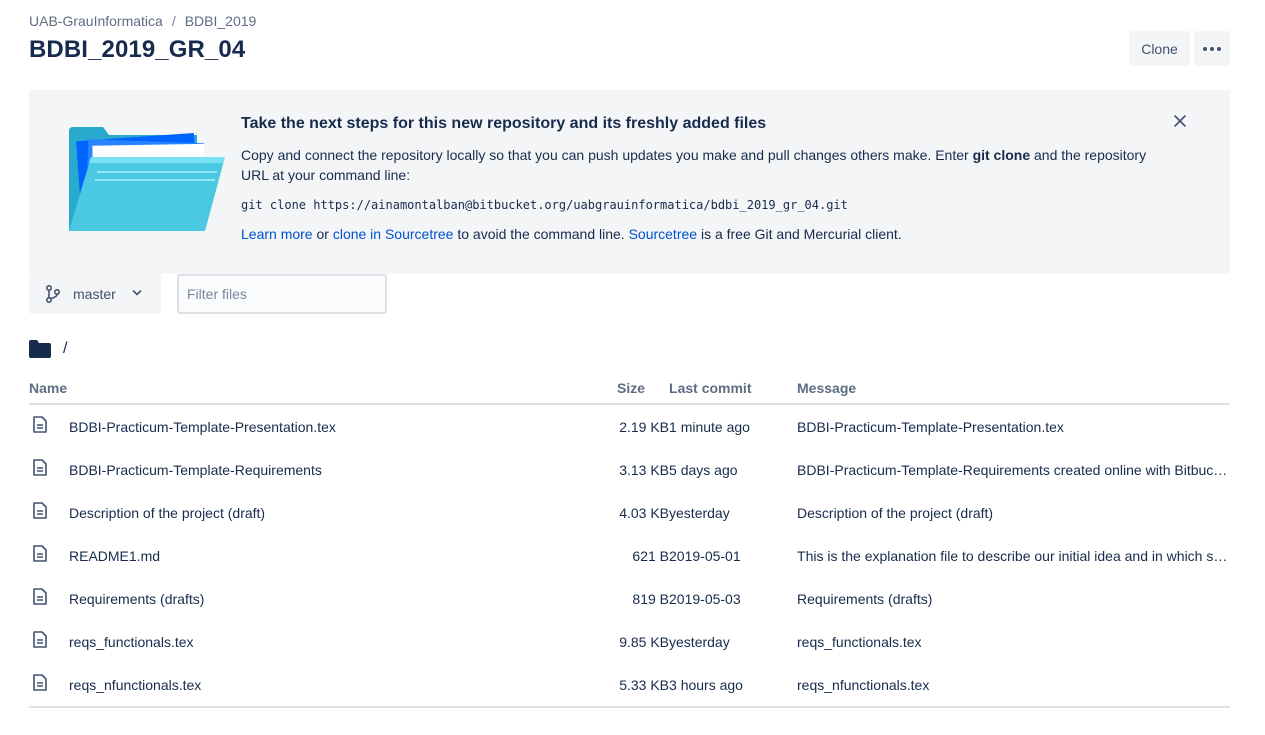  Describe the element at coordinates (733, 685) in the screenshot. I see `file-last-commit: 3 hours ago` at that location.